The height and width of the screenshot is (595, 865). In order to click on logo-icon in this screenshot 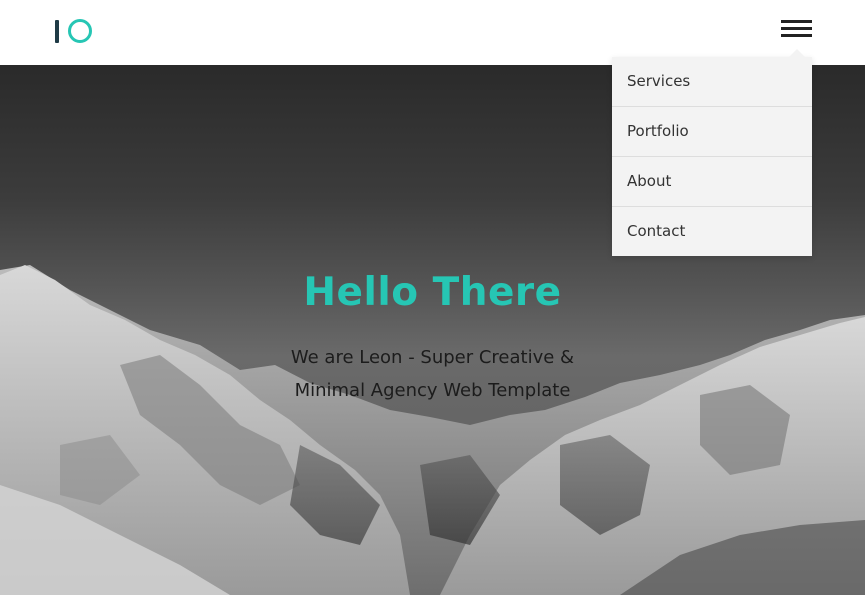, I will do `click(75, 32)`.